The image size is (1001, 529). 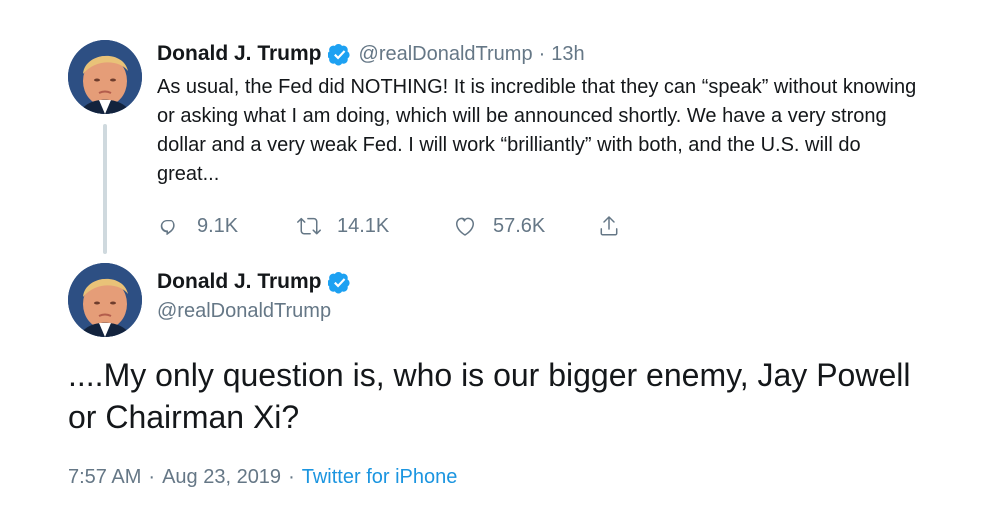 I want to click on main-tweet-header: Donald J. Trump @realDonaldTrump, so click(x=258, y=294).